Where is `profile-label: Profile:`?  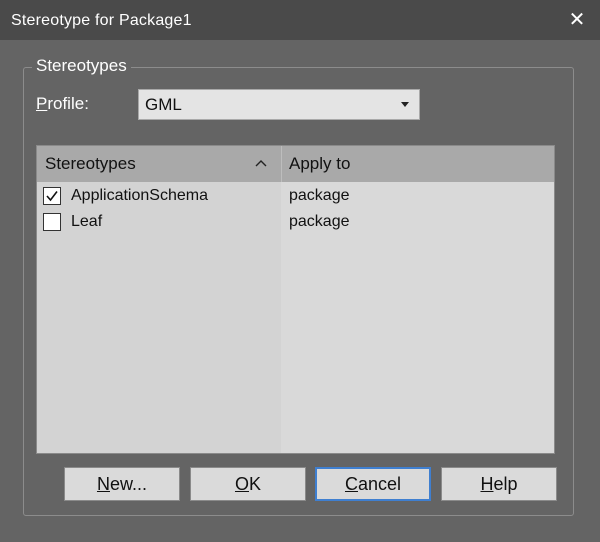
profile-label: Profile: is located at coordinates (62, 104).